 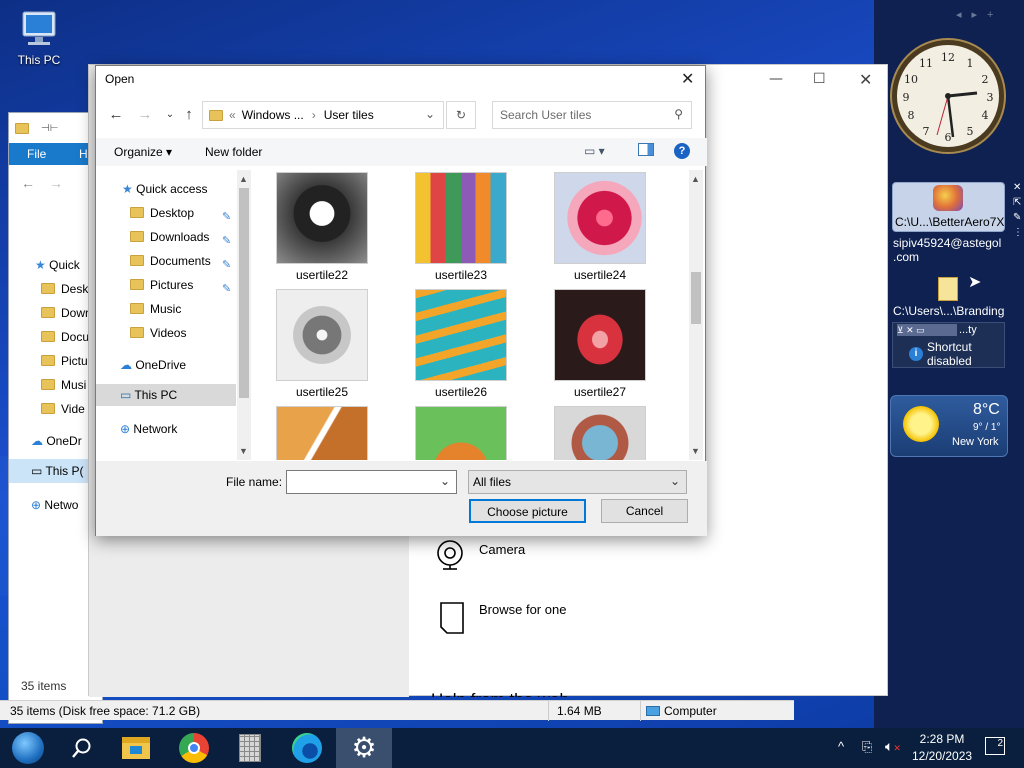 I want to click on help-icon: ?, so click(x=682, y=151).